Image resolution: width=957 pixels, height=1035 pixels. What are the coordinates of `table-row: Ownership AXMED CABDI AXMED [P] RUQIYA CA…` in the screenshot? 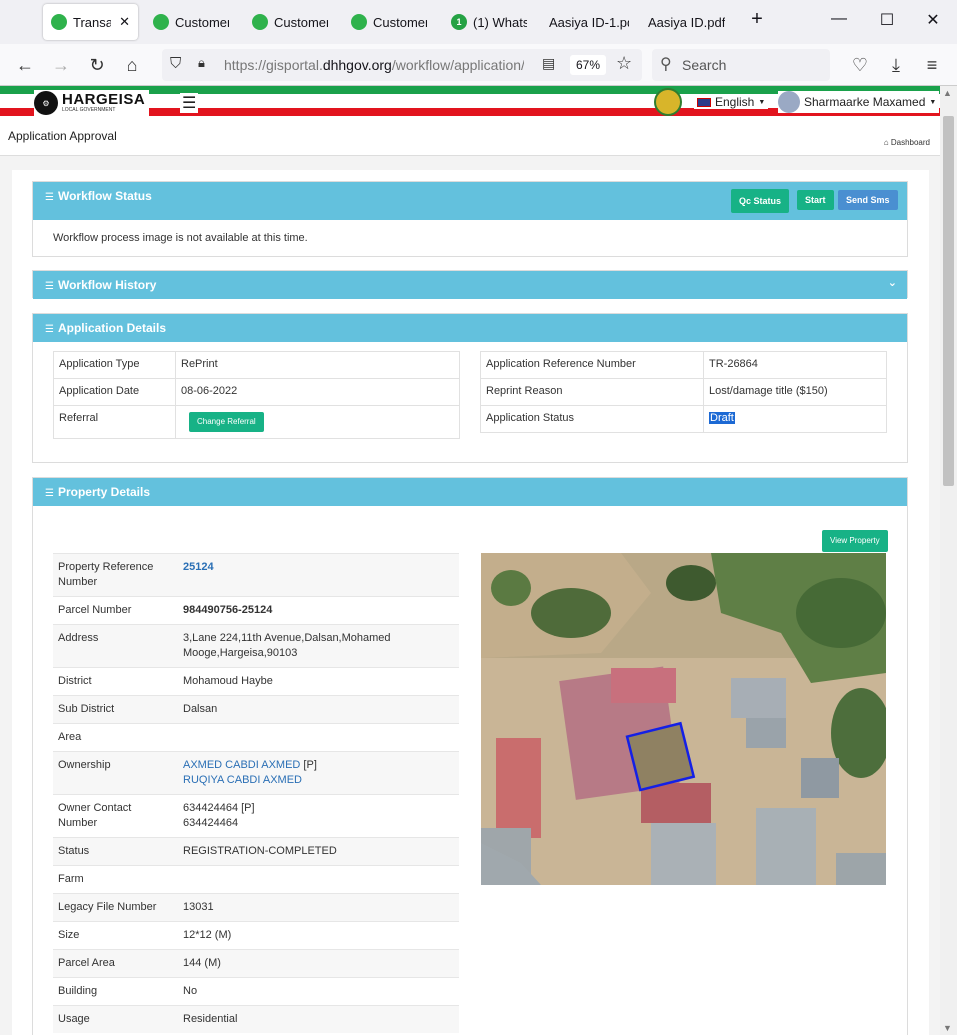 It's located at (256, 773).